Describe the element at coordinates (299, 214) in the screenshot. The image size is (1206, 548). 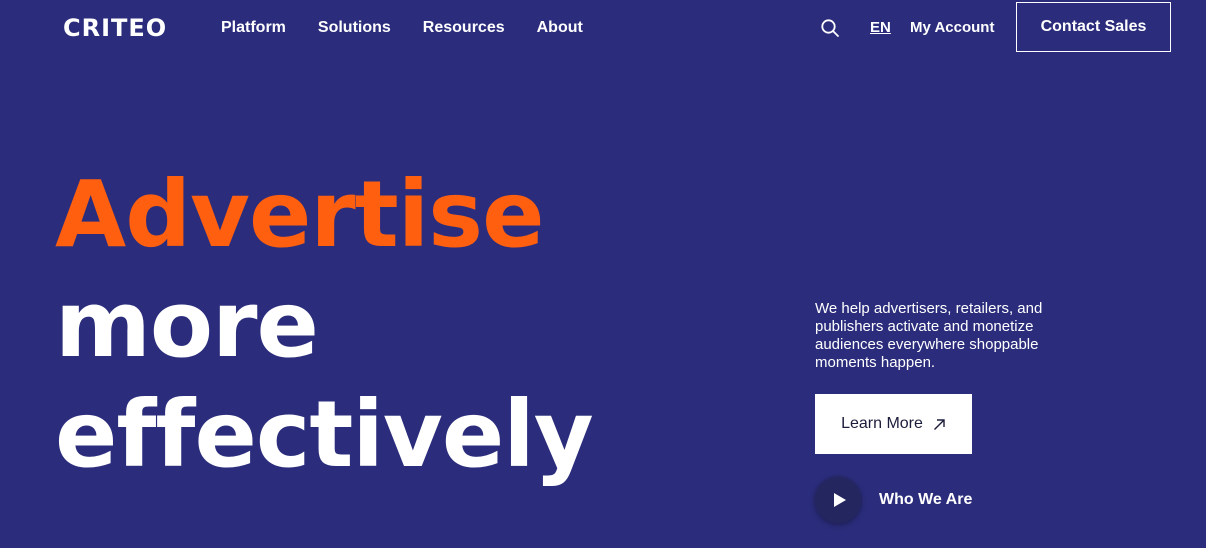
I see `hero-title-line-1: Advertise` at that location.